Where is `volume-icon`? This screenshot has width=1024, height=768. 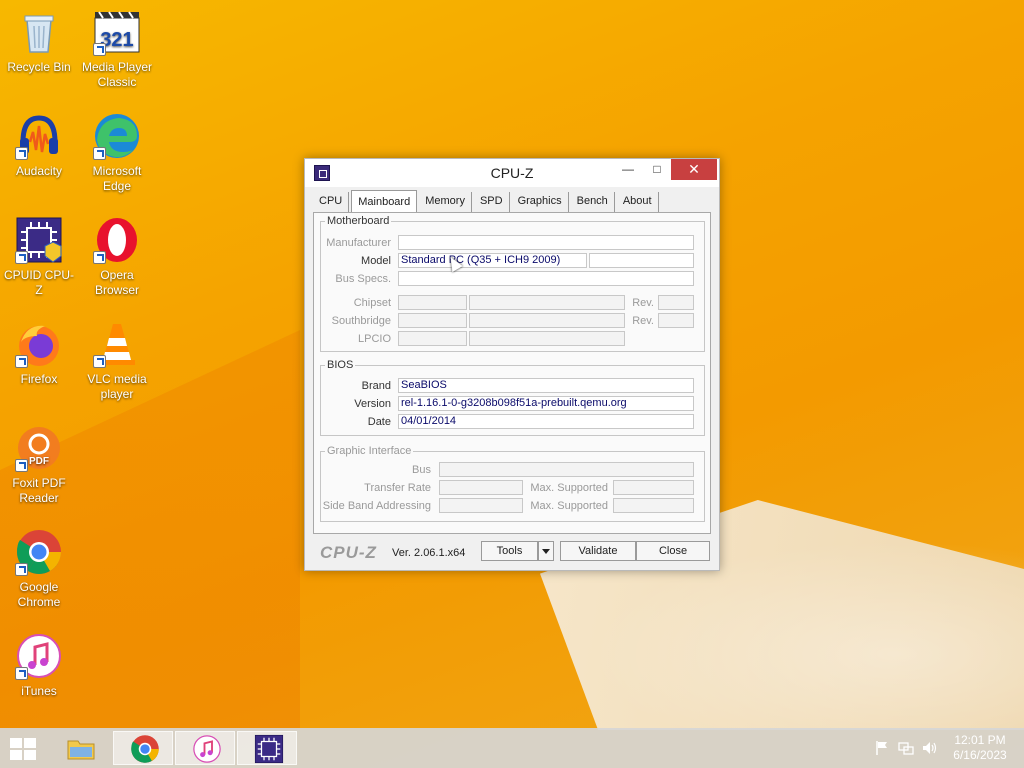
volume-icon is located at coordinates (929, 748).